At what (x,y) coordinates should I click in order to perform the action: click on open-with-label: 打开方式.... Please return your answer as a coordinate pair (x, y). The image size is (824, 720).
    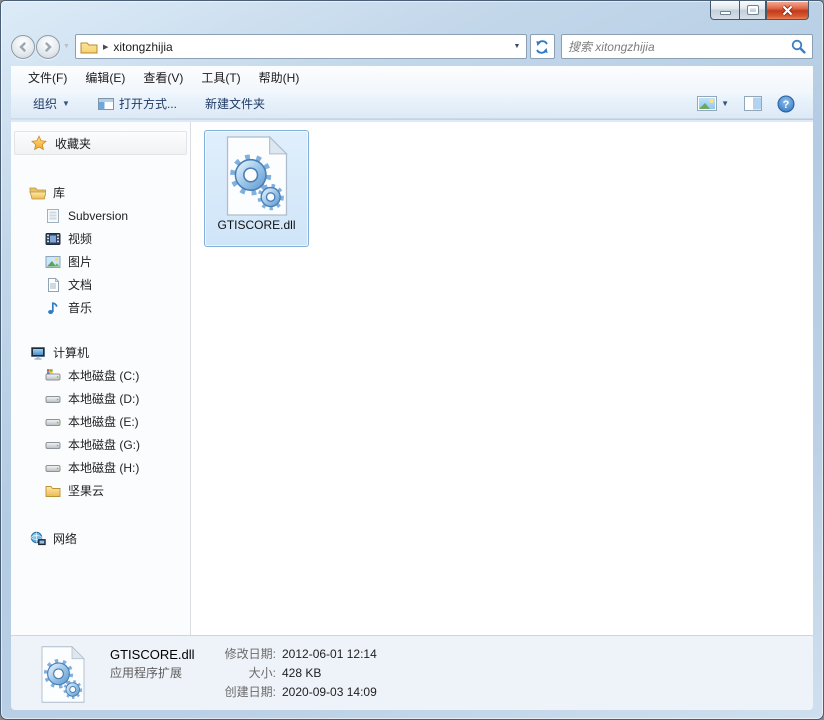
    Looking at the image, I should click on (147, 104).